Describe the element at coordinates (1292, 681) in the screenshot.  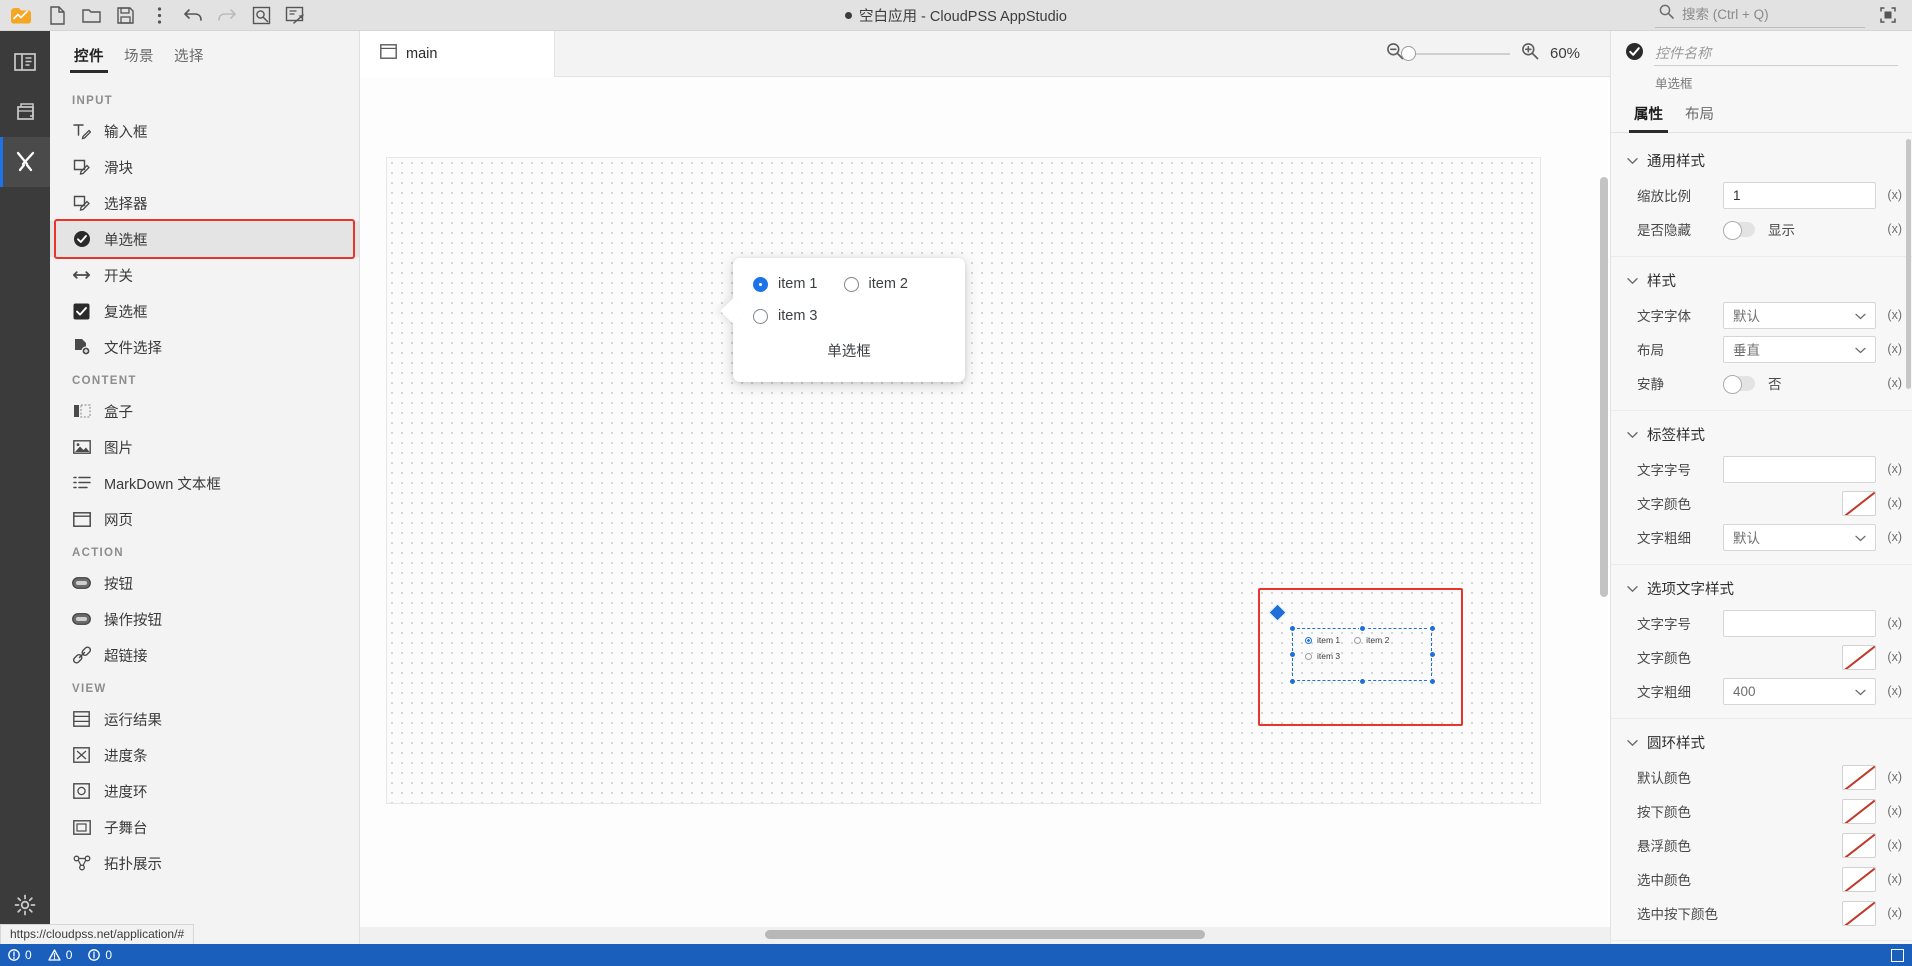
I see `resize-handle-sw` at that location.